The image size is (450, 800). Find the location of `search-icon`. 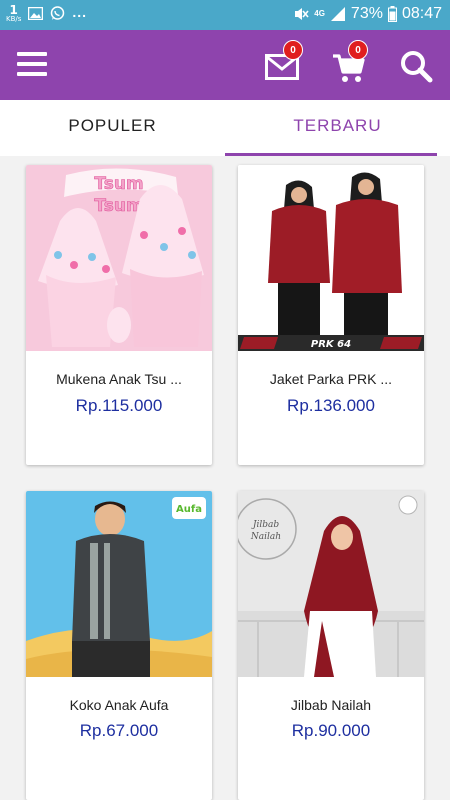

search-icon is located at coordinates (417, 67).